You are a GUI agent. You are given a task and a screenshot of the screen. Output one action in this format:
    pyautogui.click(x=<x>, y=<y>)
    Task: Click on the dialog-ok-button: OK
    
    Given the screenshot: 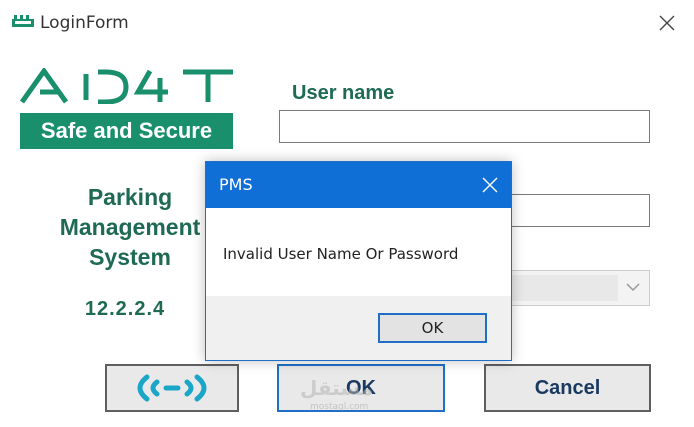 What is the action you would take?
    pyautogui.click(x=432, y=328)
    